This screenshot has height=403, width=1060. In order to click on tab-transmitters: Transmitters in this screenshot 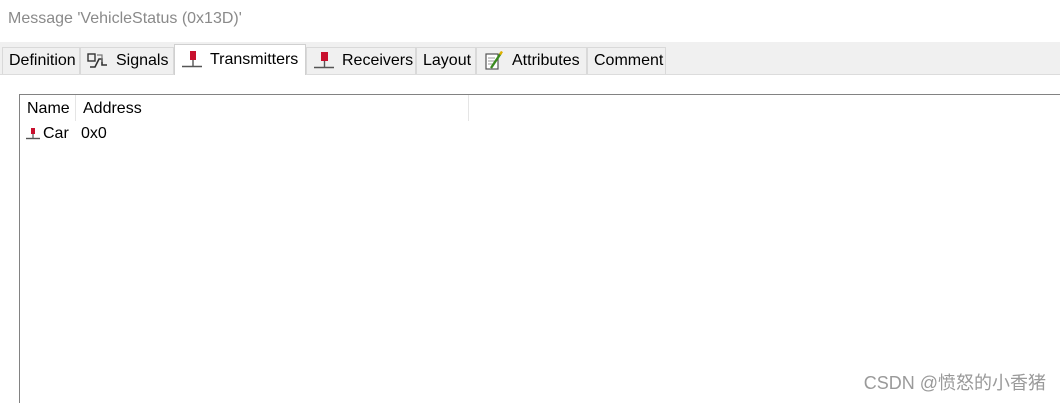, I will do `click(240, 59)`.